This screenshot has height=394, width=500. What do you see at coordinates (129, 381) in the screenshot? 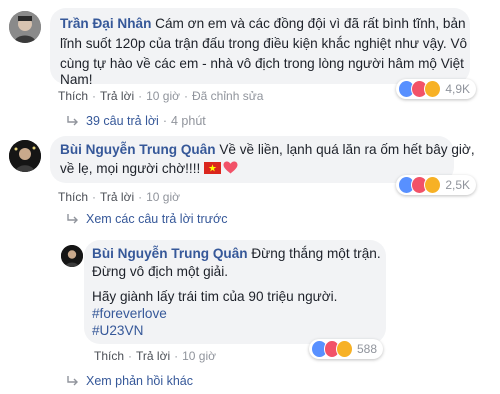
I see `view-more-replies-link: Xem phản hồi khác` at bounding box center [129, 381].